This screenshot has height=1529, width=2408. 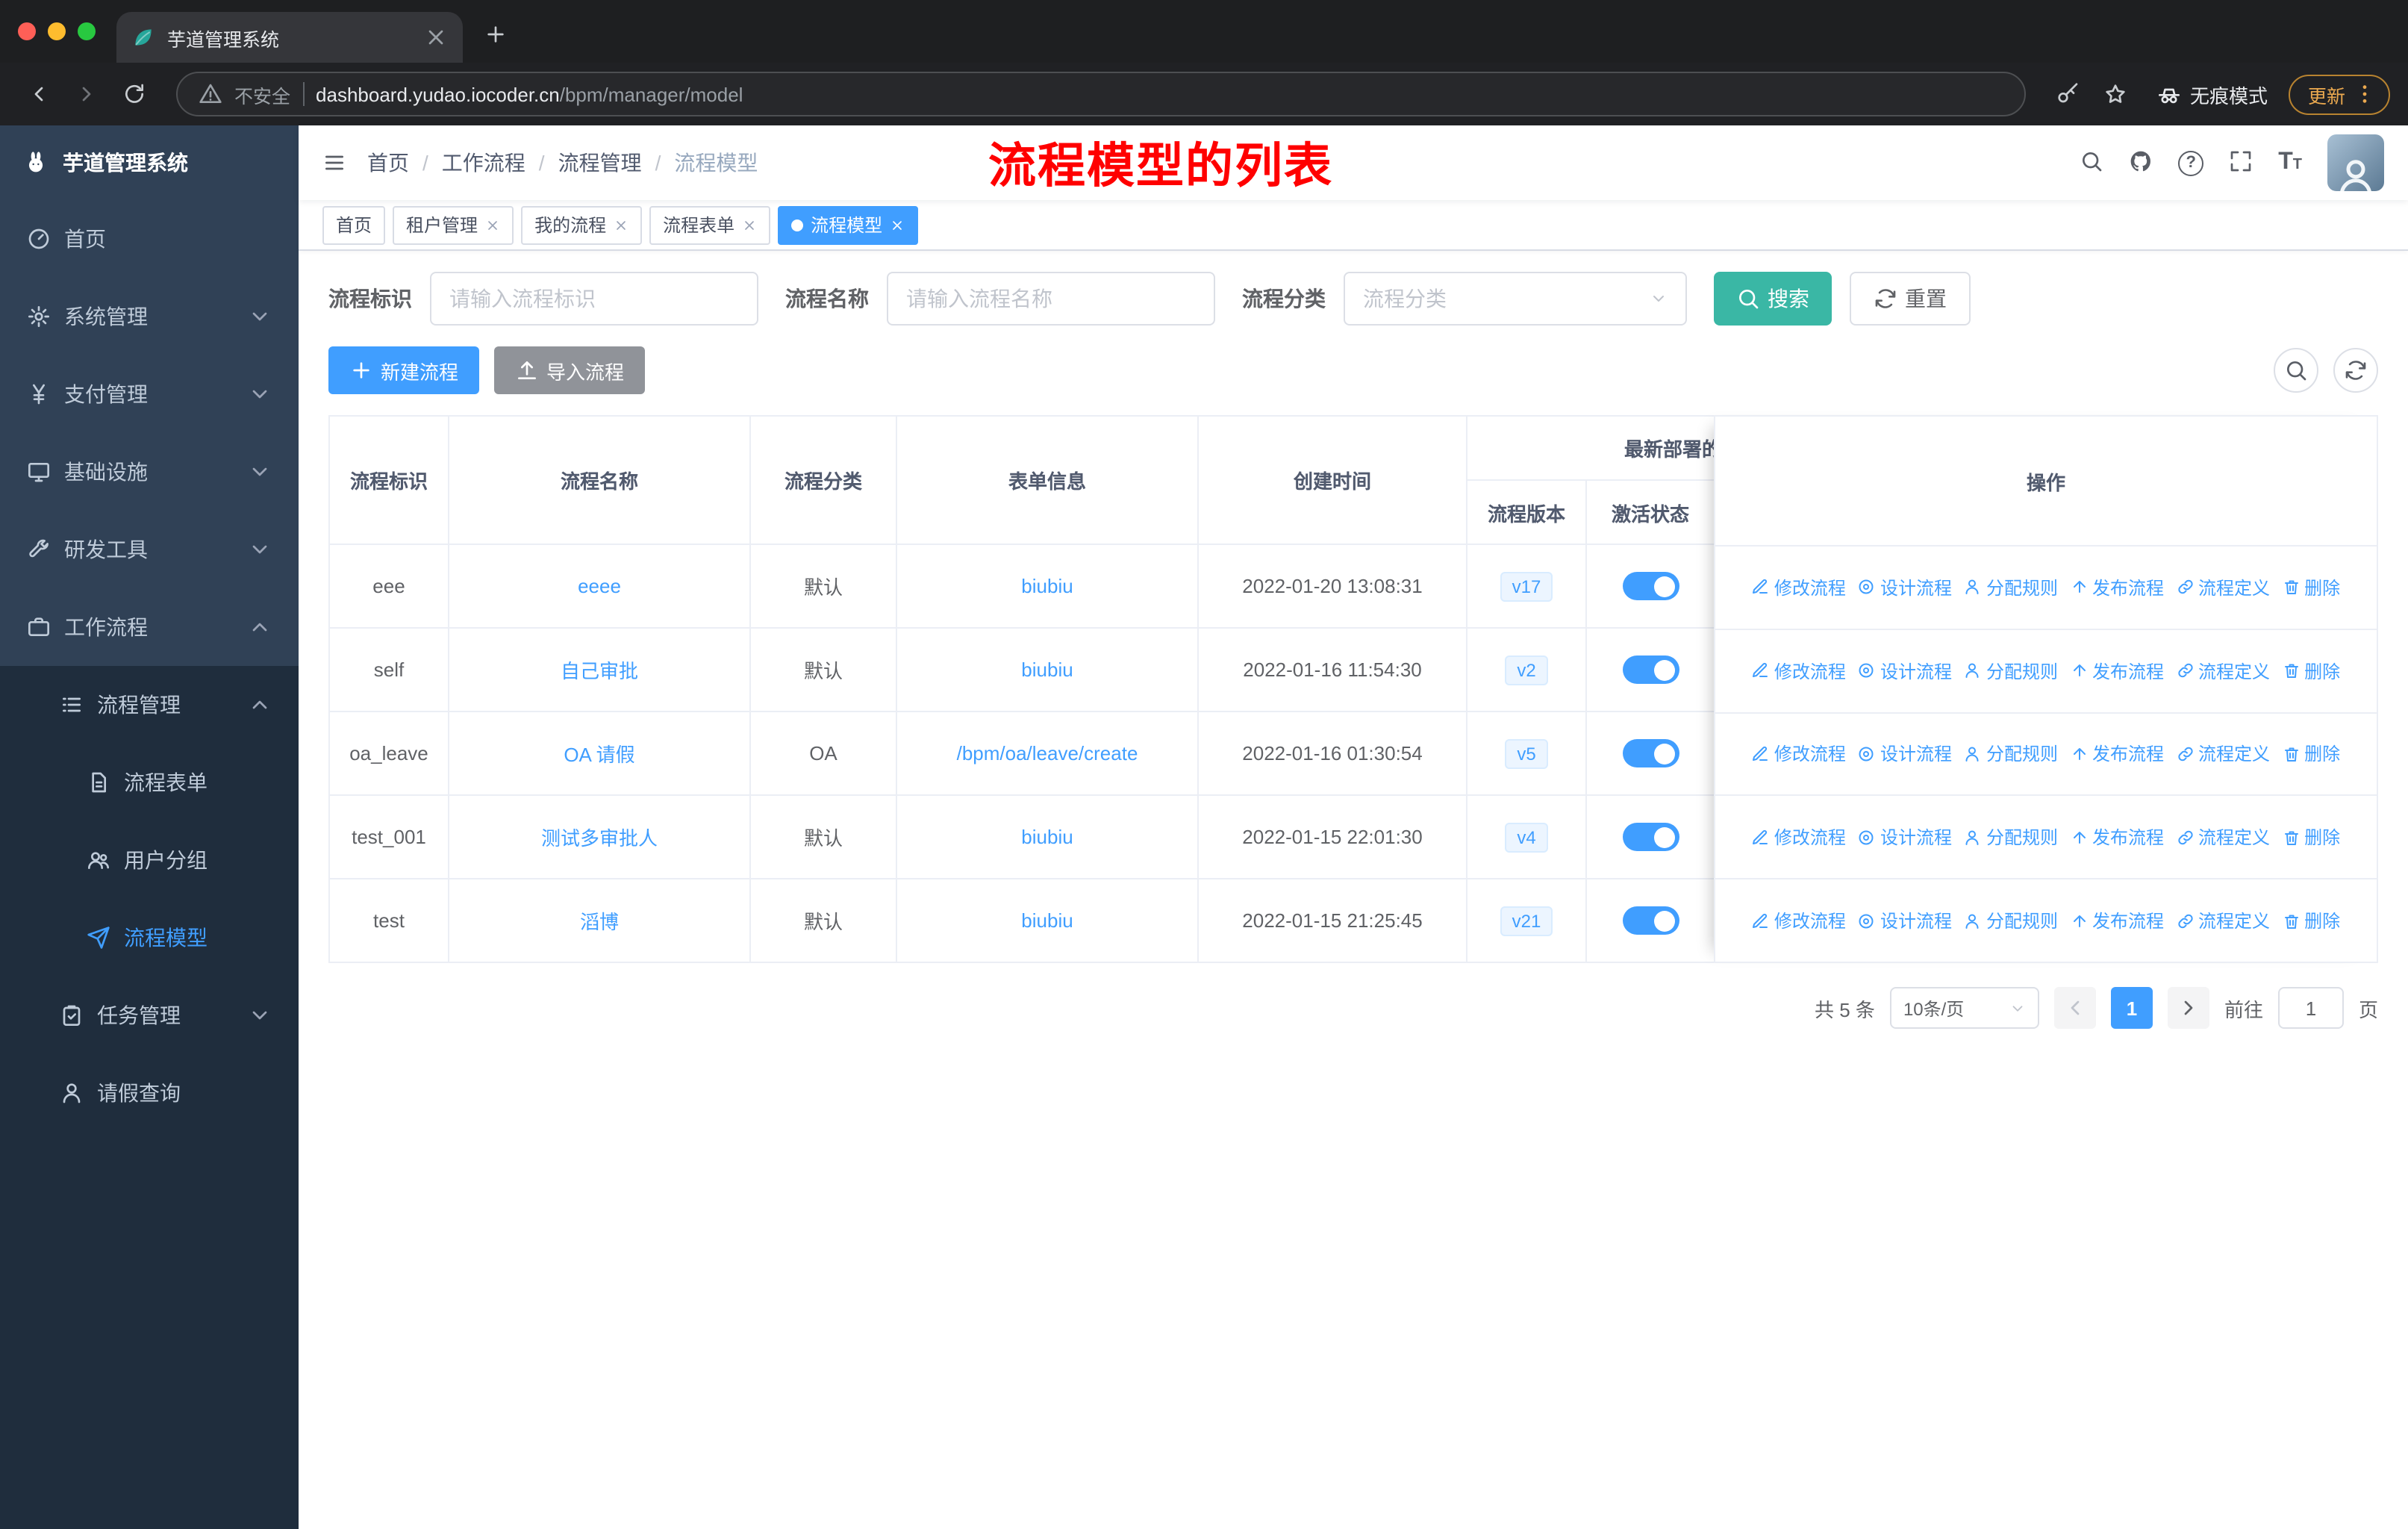 What do you see at coordinates (599, 671) in the screenshot?
I see `process-name-link: 自己审批` at bounding box center [599, 671].